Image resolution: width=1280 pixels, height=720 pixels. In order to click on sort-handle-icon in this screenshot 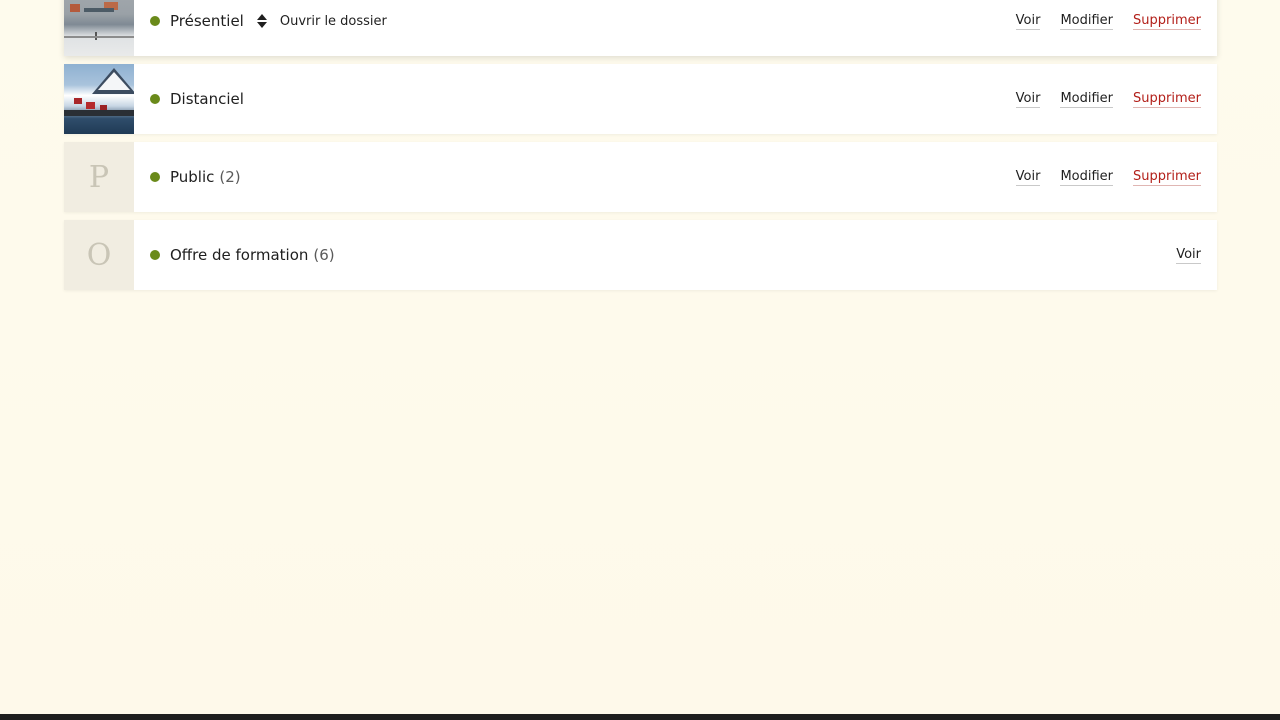, I will do `click(262, 21)`.